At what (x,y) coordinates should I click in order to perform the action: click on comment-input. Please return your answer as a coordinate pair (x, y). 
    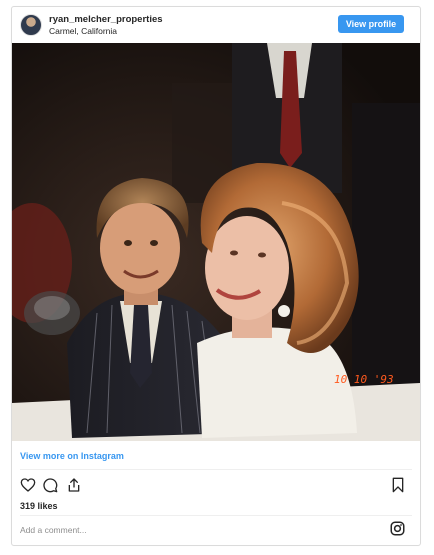
    Looking at the image, I should click on (170, 530).